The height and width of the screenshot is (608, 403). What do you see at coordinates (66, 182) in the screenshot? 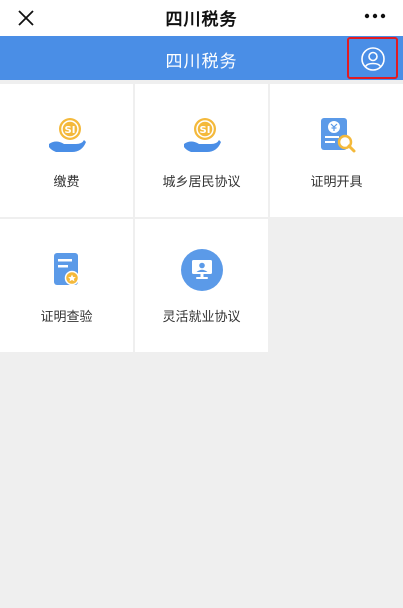
I see `tile-label: 缴费` at bounding box center [66, 182].